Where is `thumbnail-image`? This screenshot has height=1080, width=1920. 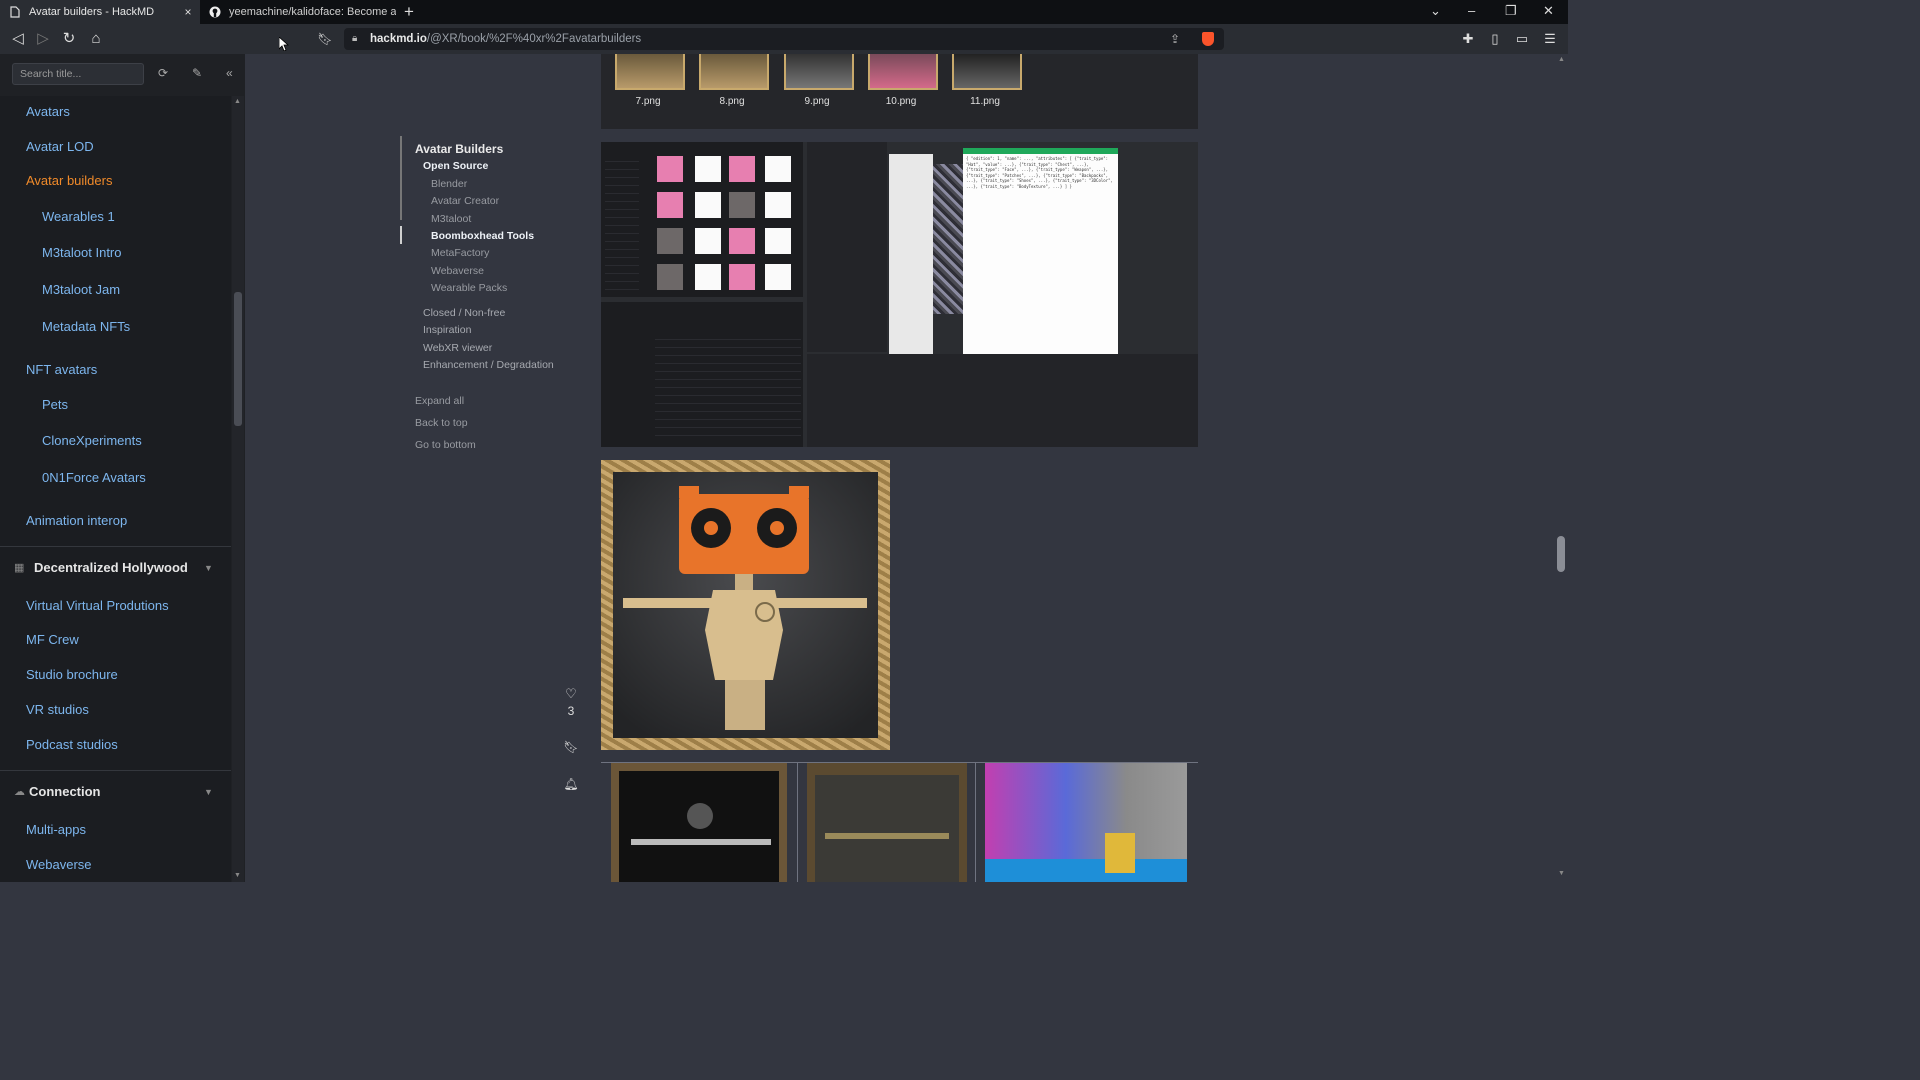 thumbnail-image is located at coordinates (987, 72).